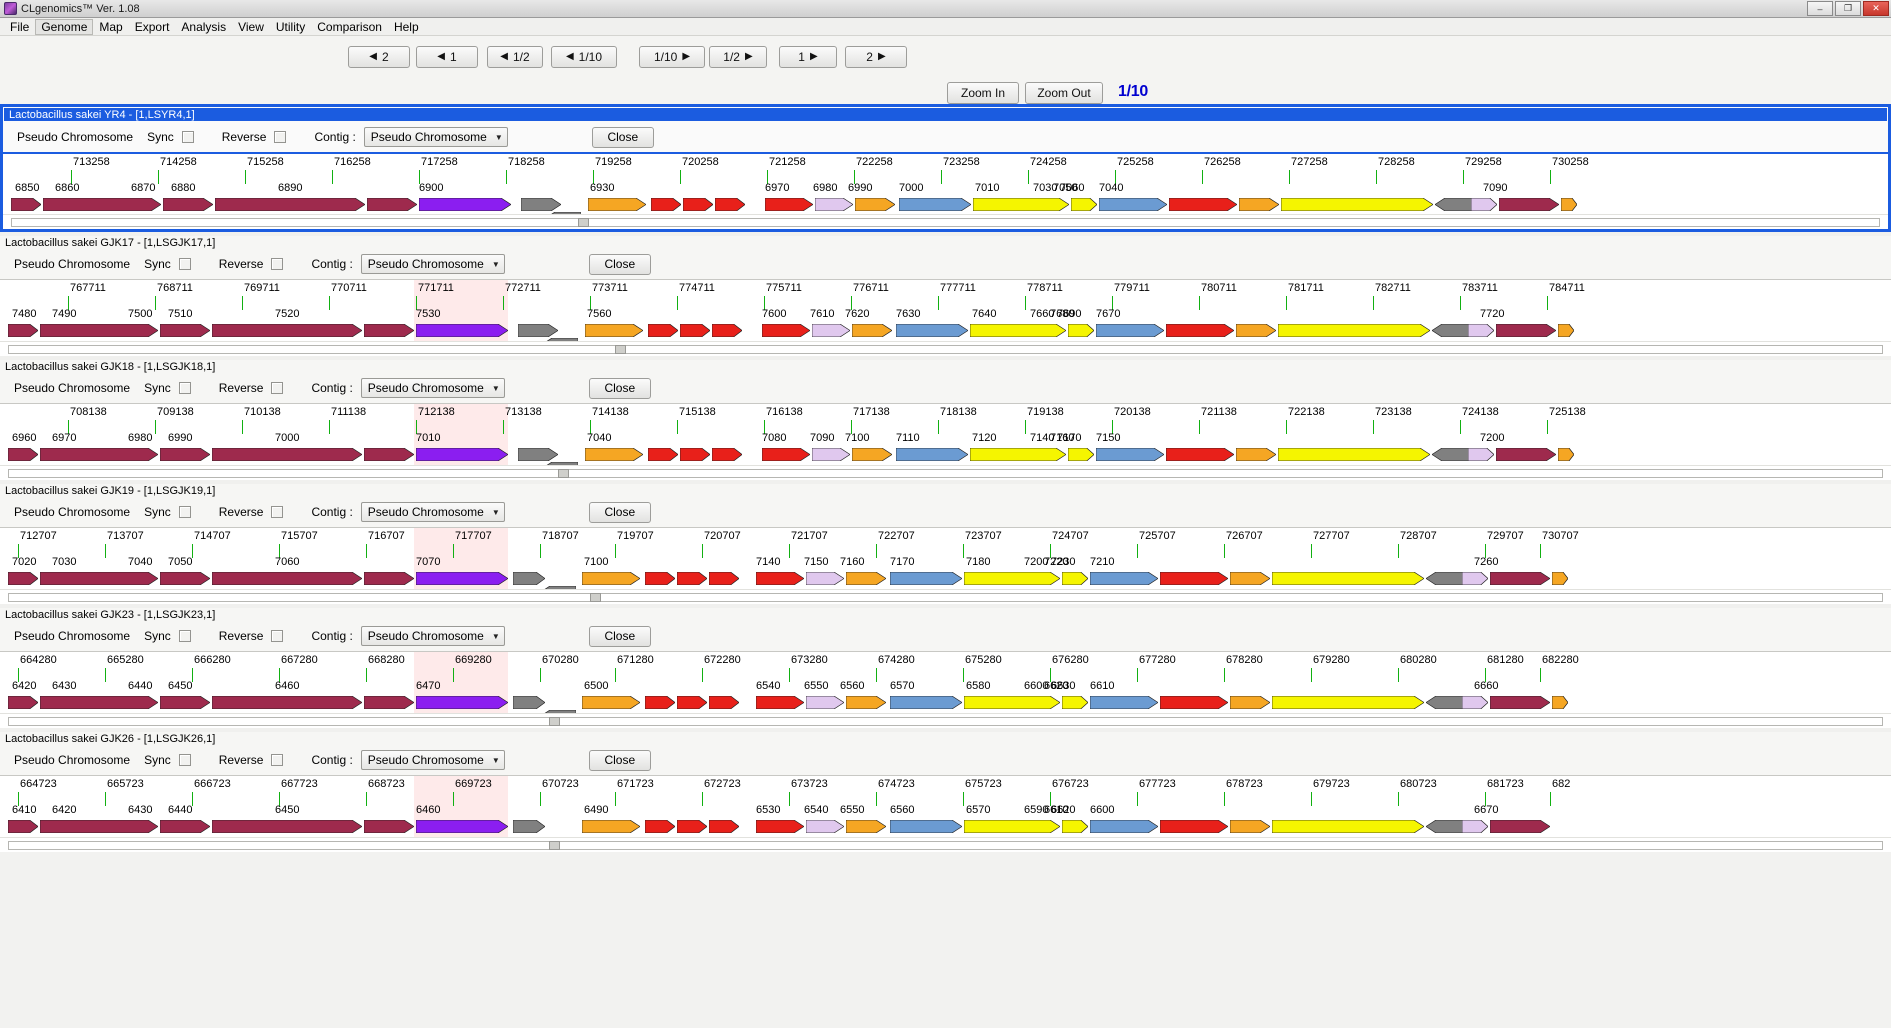  What do you see at coordinates (983, 93) in the screenshot?
I see `zoom-in-button: Zoom In` at bounding box center [983, 93].